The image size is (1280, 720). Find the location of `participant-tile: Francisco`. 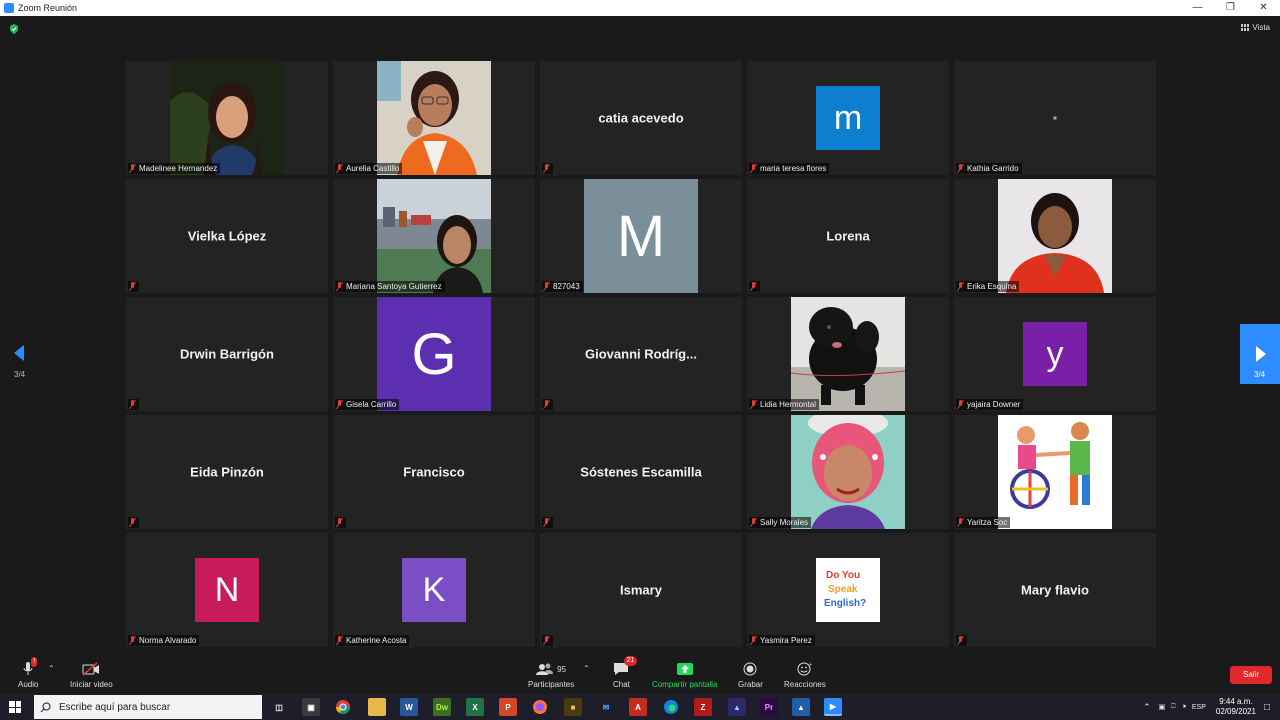

participant-tile: Francisco is located at coordinates (434, 472).